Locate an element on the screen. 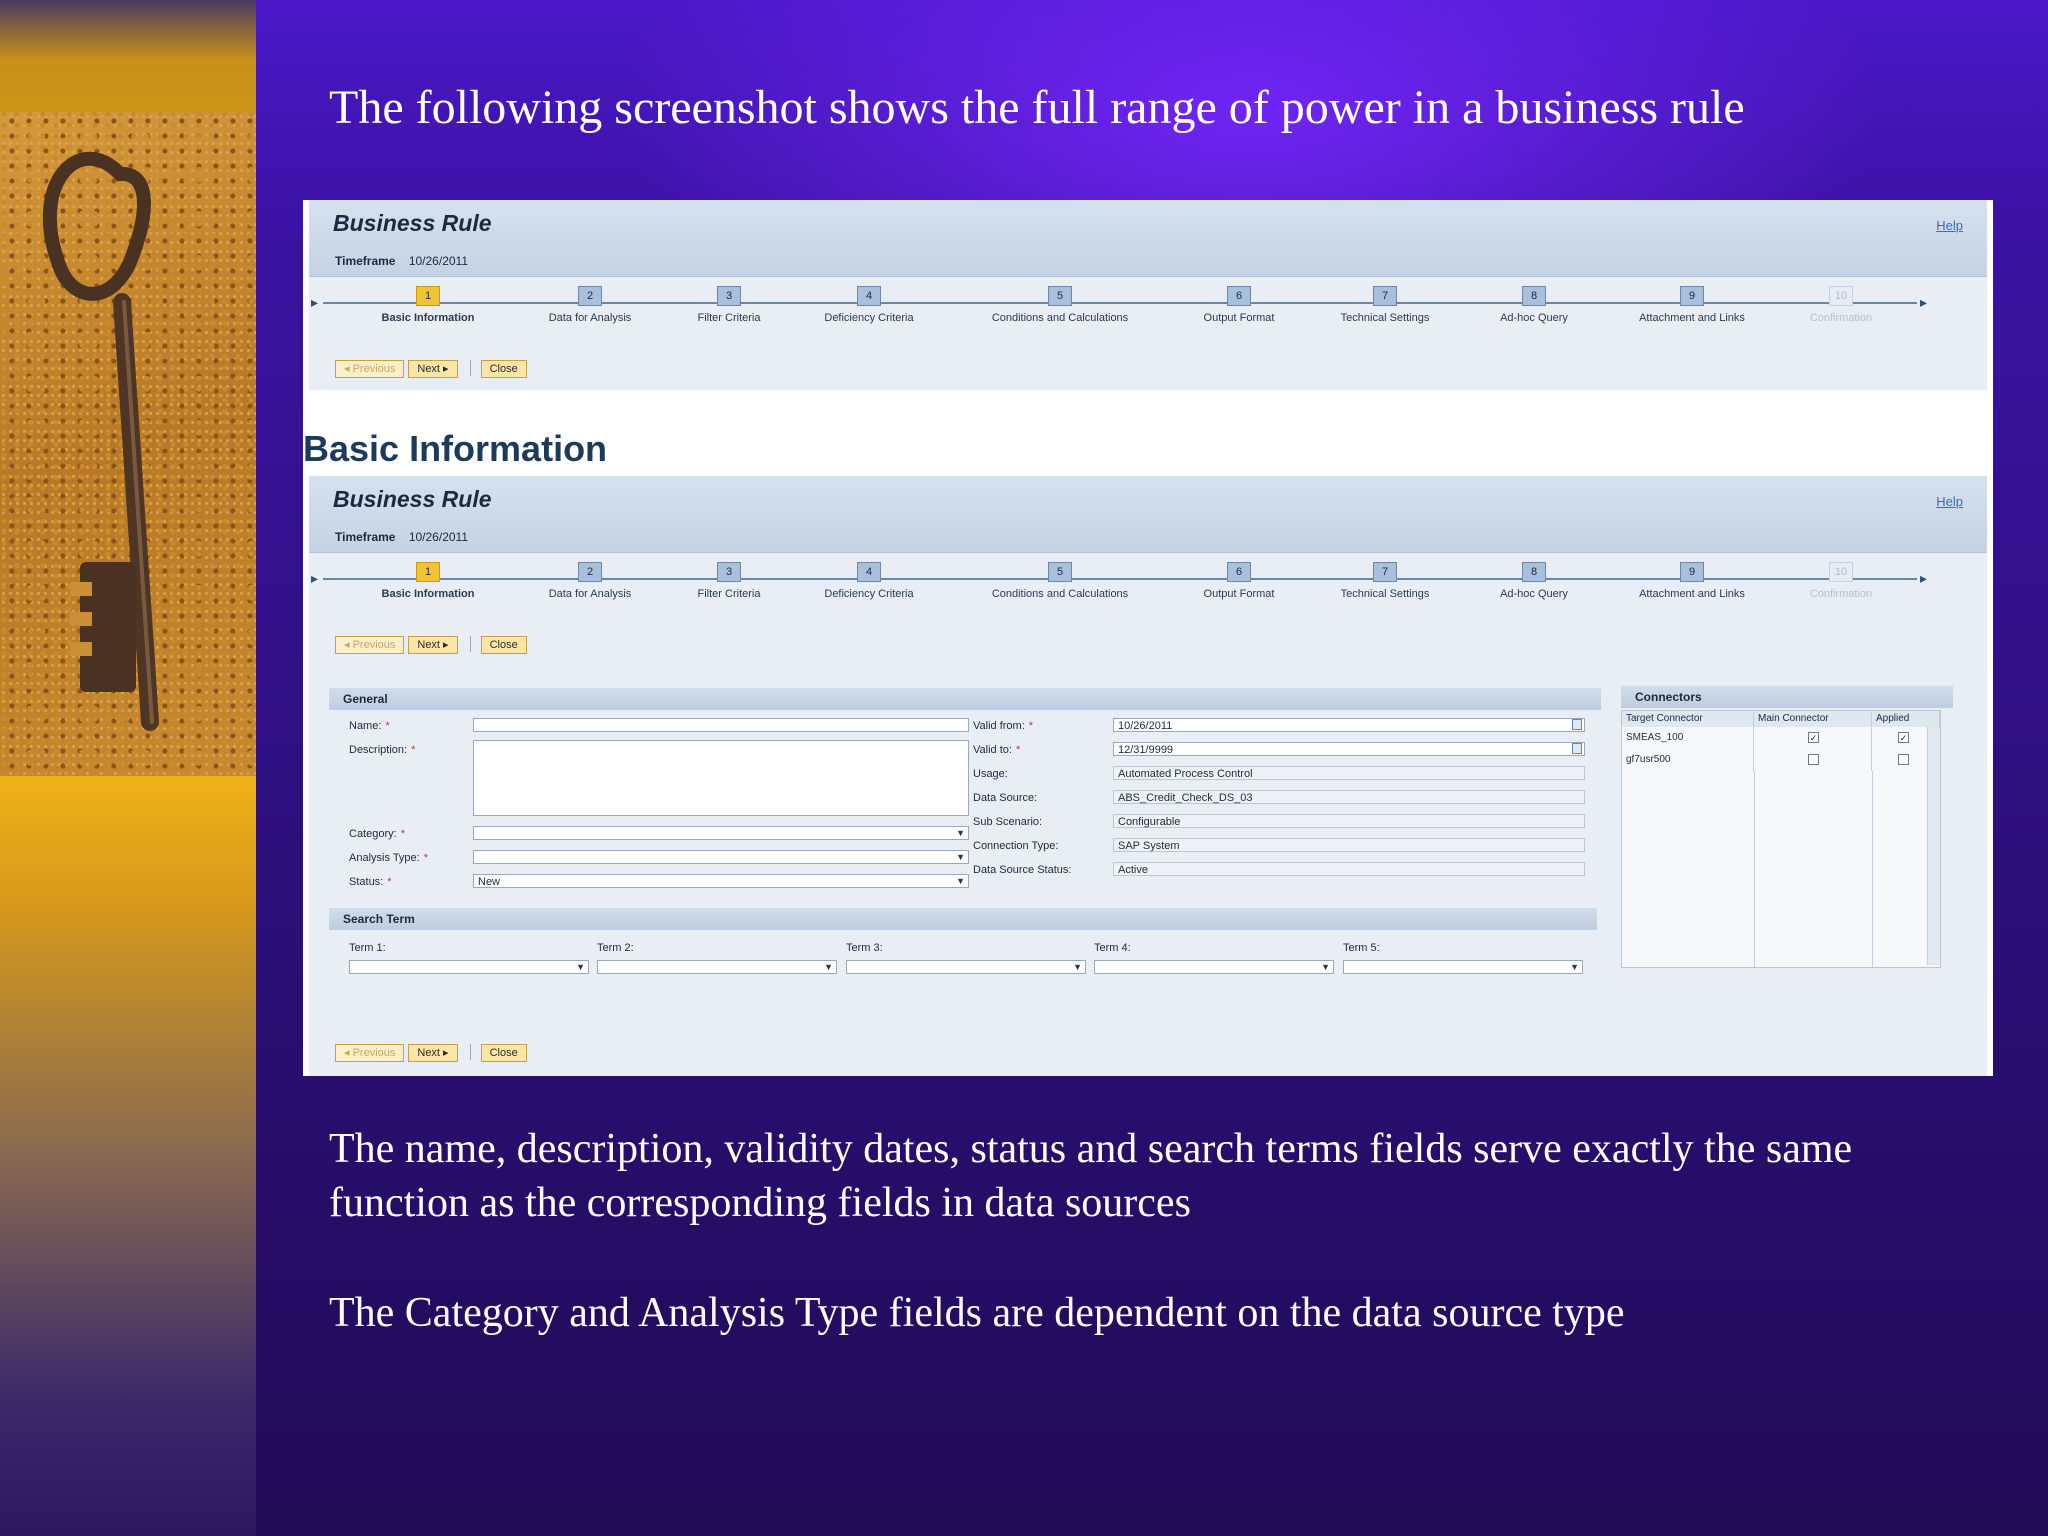 This screenshot has height=1536, width=2048. timeframe-label: Timeframe is located at coordinates (365, 537).